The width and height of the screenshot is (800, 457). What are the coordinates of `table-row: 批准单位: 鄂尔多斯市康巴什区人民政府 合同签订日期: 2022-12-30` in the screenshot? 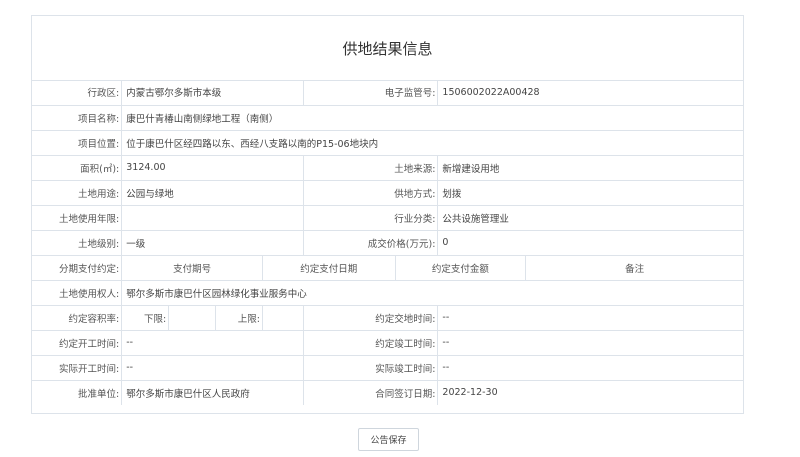 It's located at (387, 392).